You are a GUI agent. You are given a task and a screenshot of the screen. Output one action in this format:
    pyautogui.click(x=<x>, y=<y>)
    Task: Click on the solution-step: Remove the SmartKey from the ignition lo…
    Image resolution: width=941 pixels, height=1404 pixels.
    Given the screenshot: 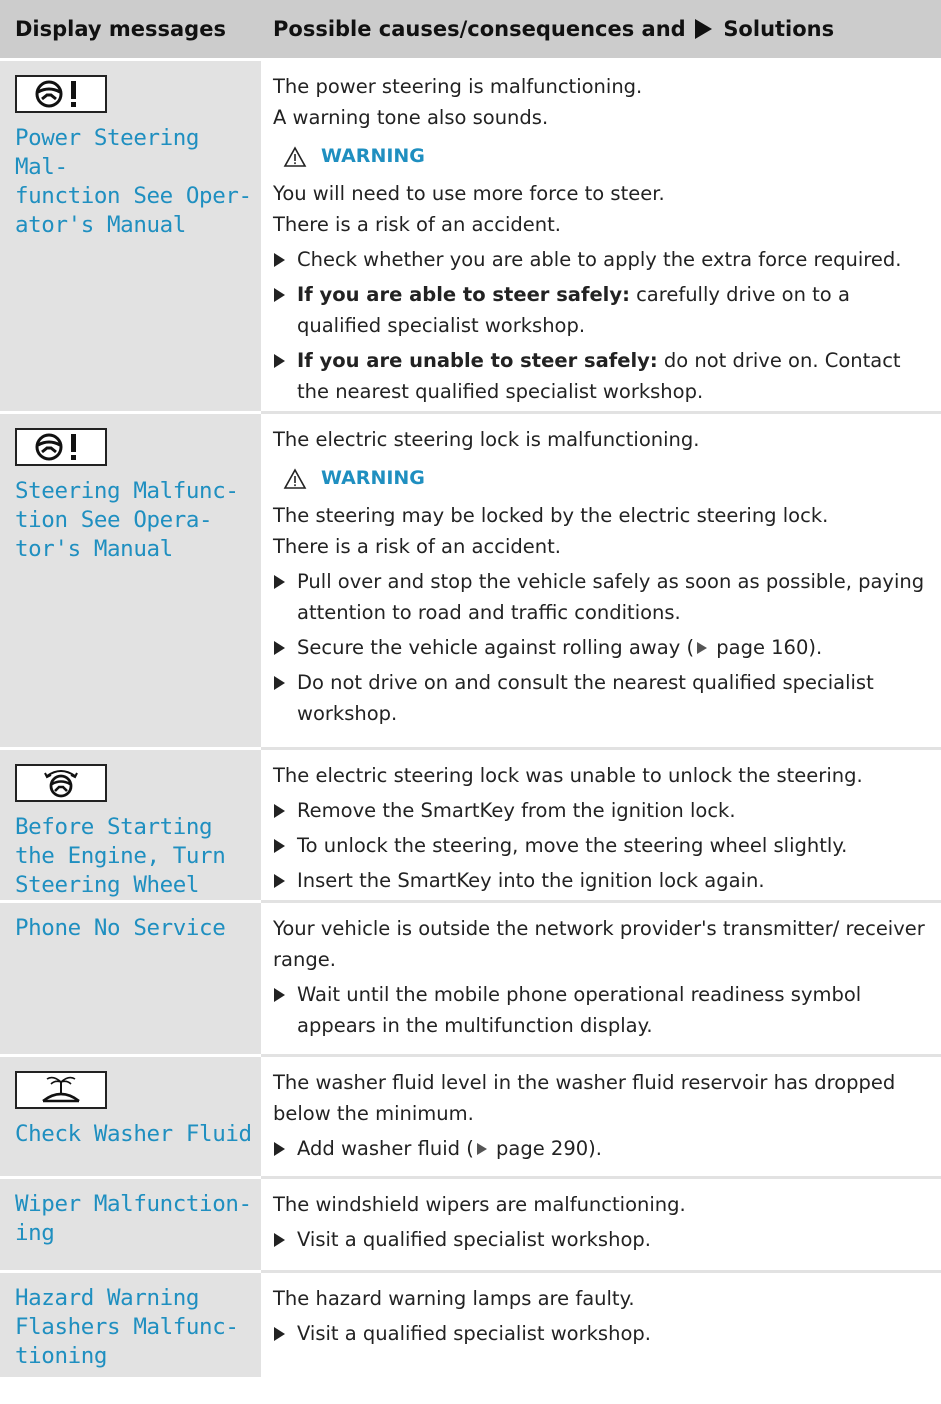 What is the action you would take?
    pyautogui.click(x=605, y=810)
    